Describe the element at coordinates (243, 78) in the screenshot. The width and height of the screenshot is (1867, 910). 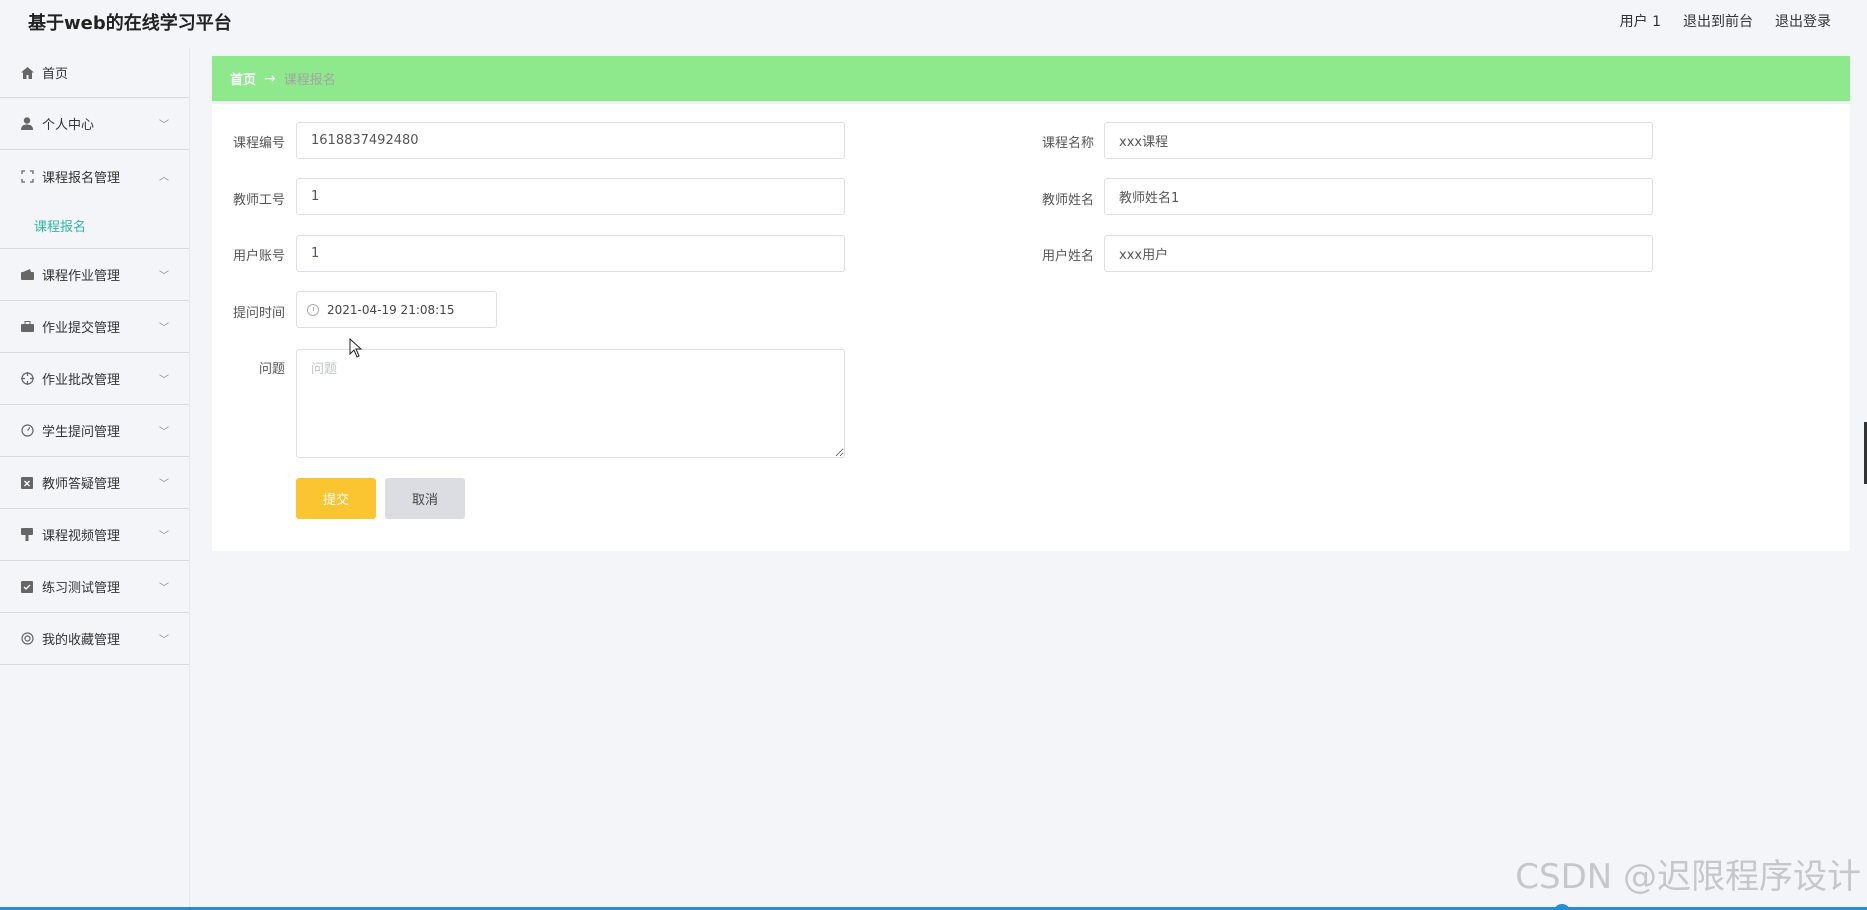
I see `breadcrumb-home-link: 首页` at that location.